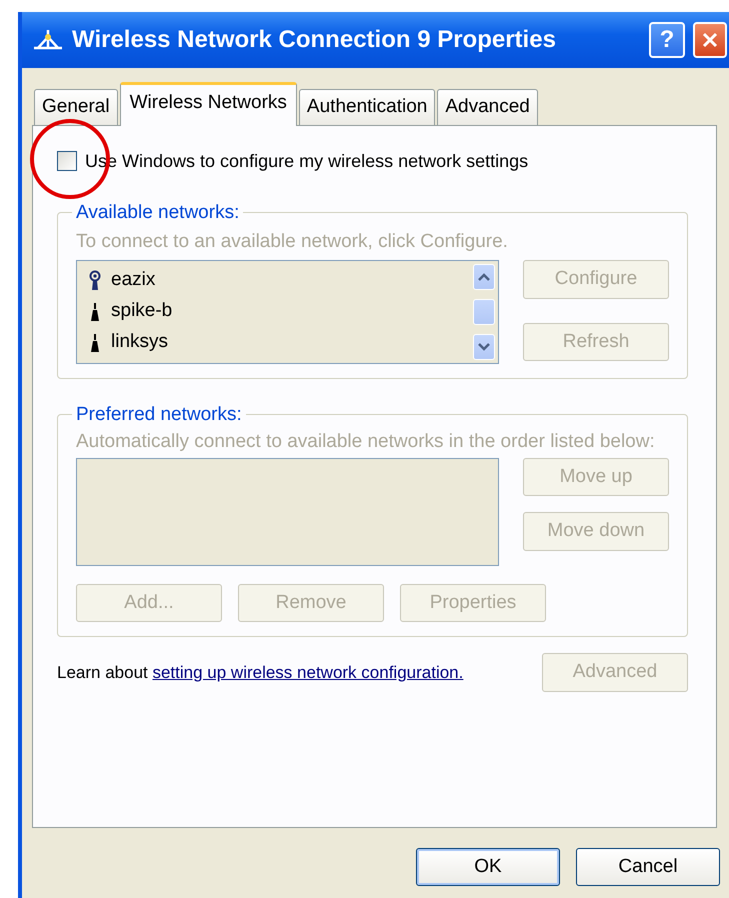  What do you see at coordinates (648, 867) in the screenshot?
I see `button: Cancel` at bounding box center [648, 867].